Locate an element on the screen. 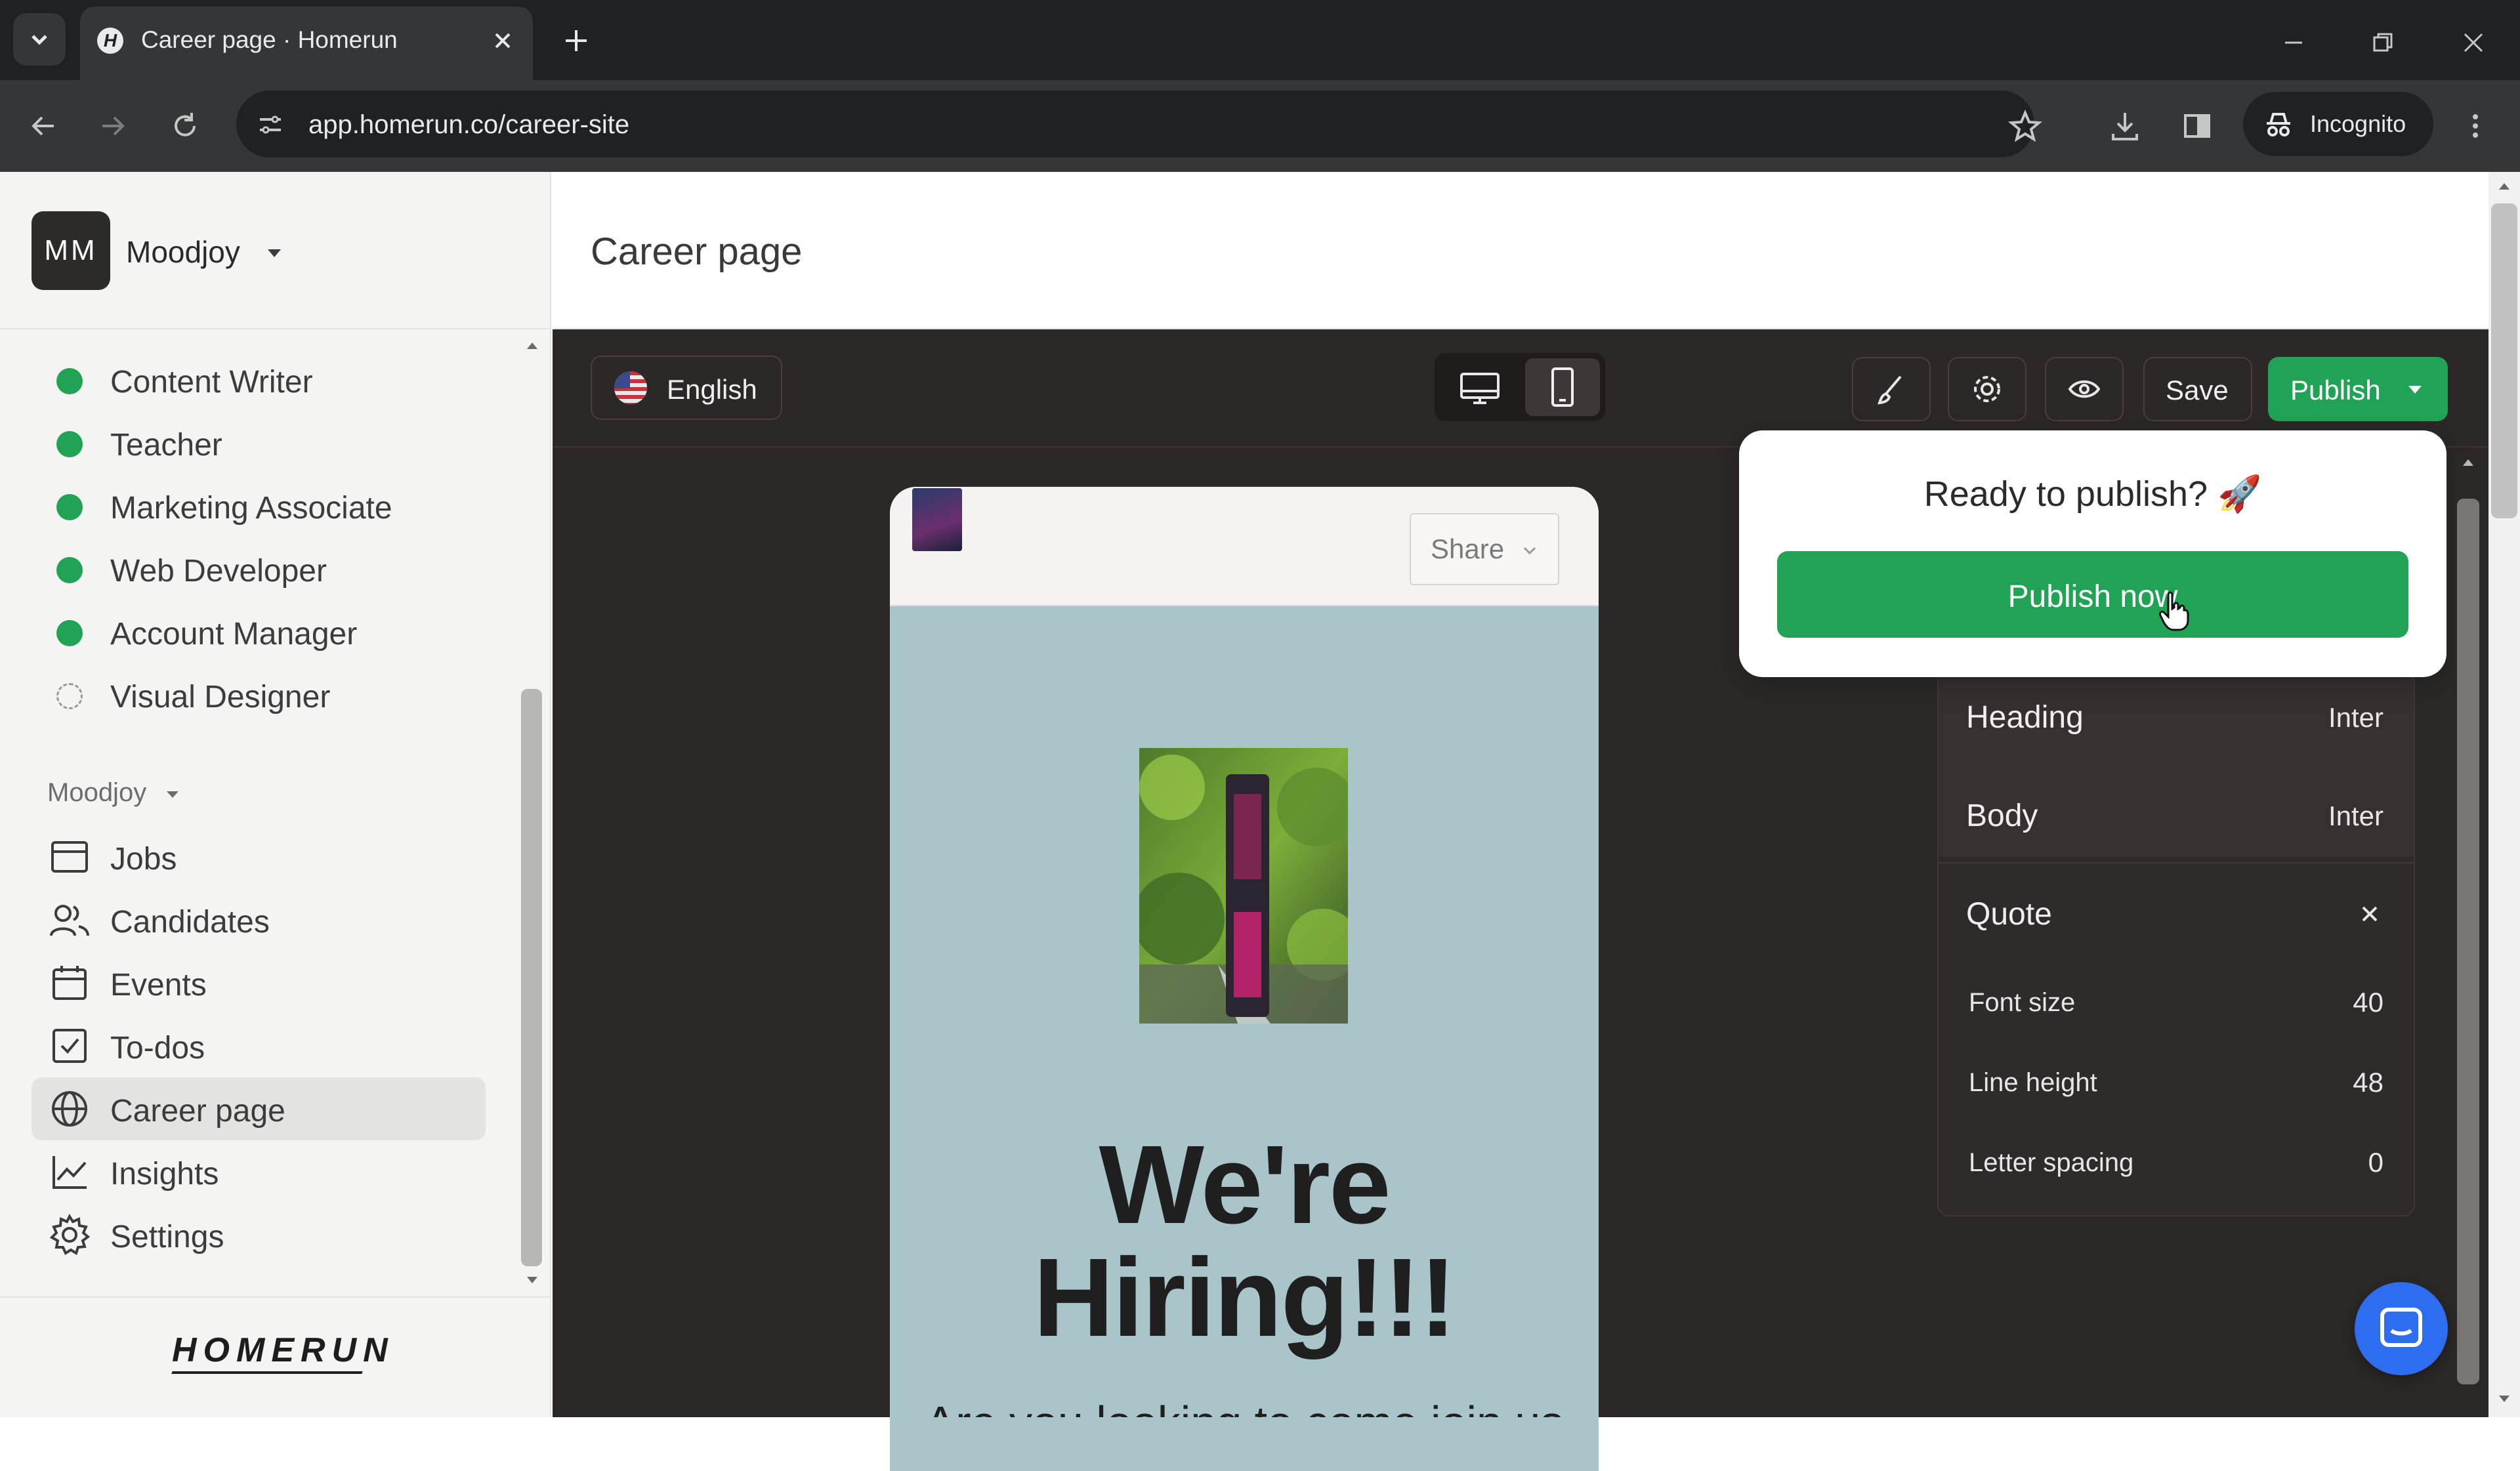 This screenshot has width=2520, height=1471. language-label: English is located at coordinates (712, 389).